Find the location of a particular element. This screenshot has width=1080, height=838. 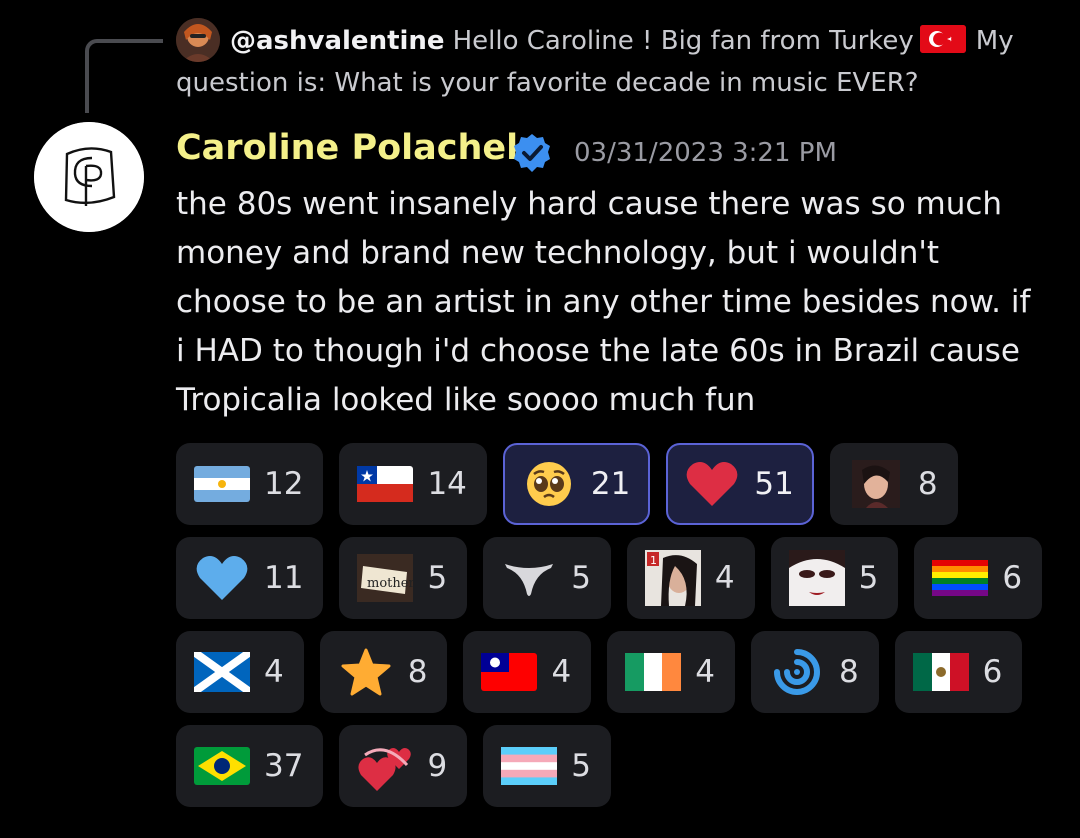

reaction-custom-vampire-face: 5 is located at coordinates (834, 578).